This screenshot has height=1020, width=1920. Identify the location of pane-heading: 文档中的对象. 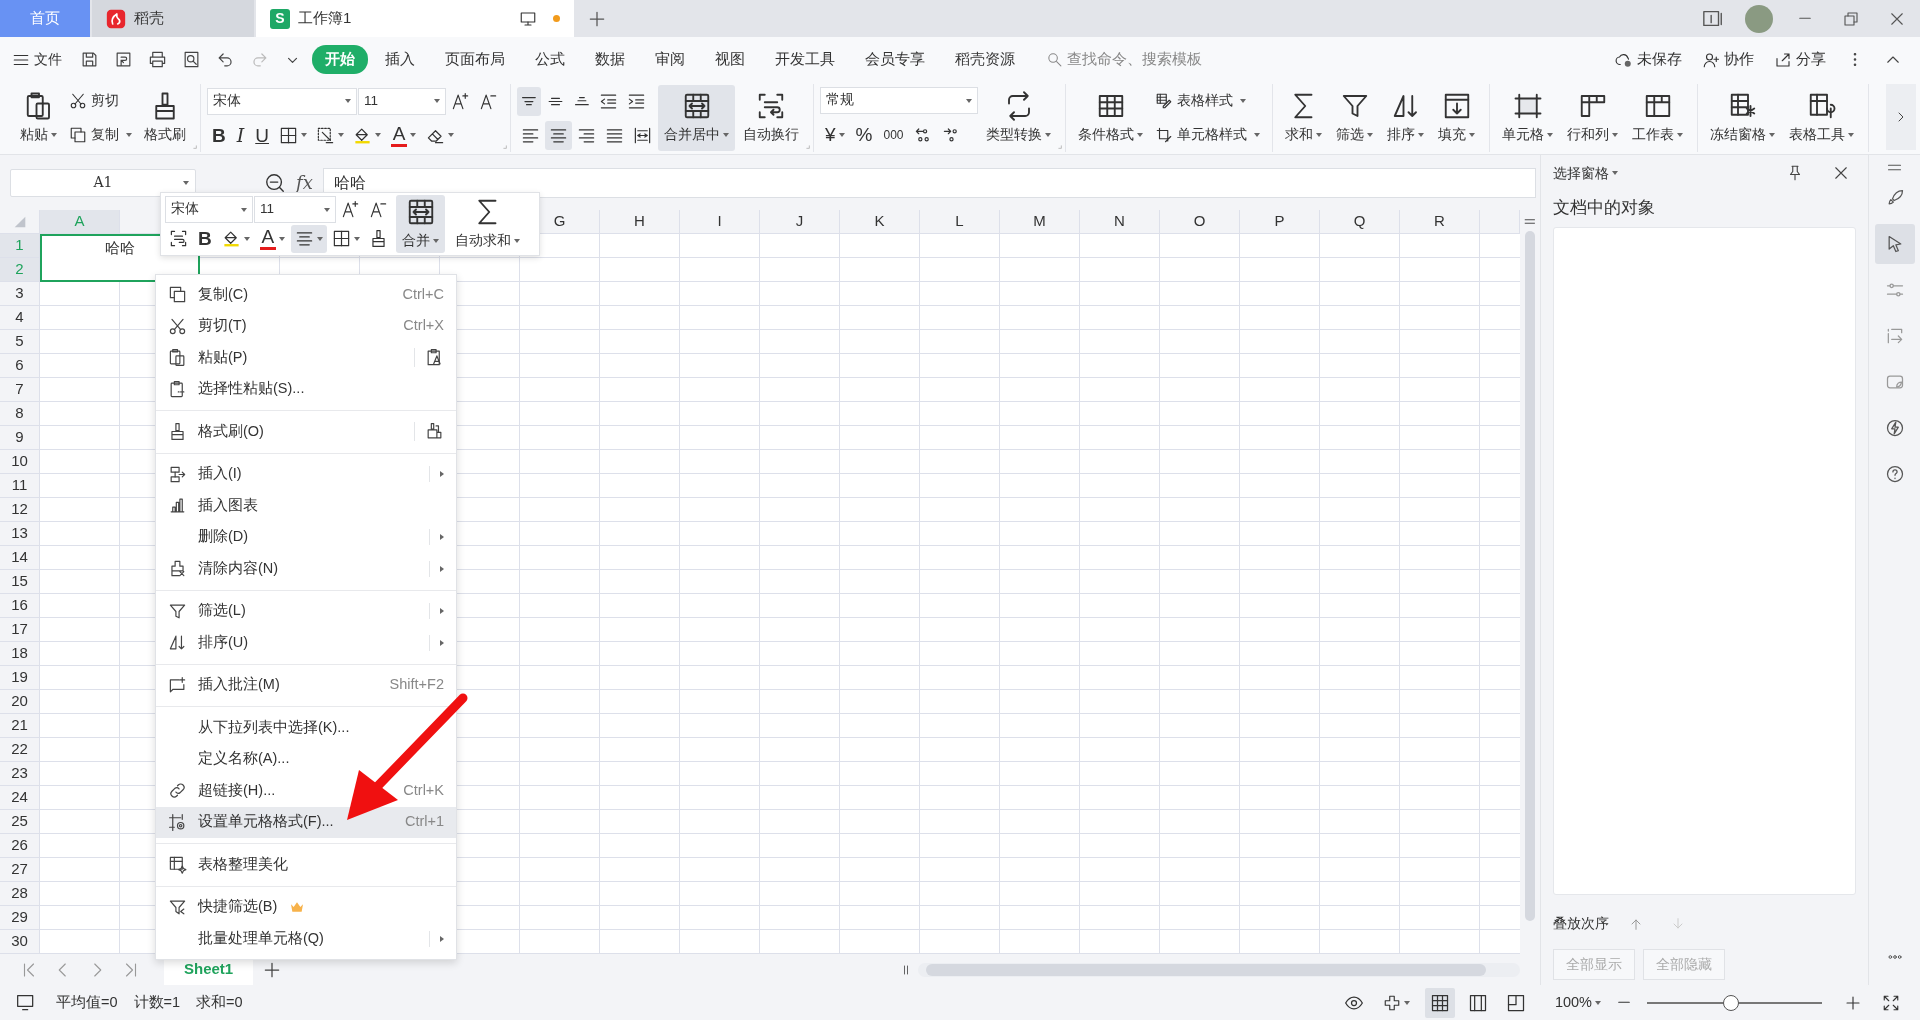
(1604, 208).